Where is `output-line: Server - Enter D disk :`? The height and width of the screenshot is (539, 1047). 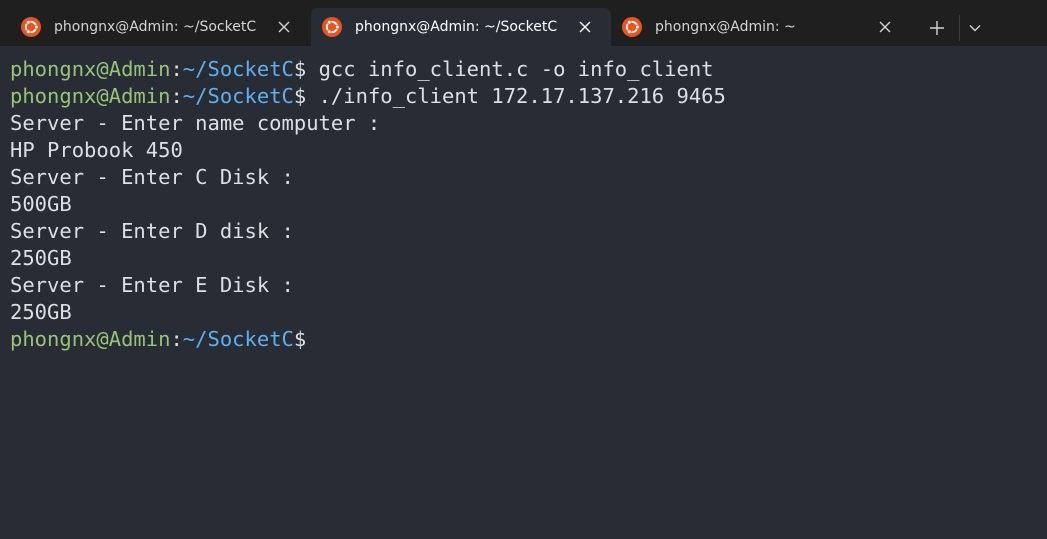 output-line: Server - Enter D disk : is located at coordinates (152, 231).